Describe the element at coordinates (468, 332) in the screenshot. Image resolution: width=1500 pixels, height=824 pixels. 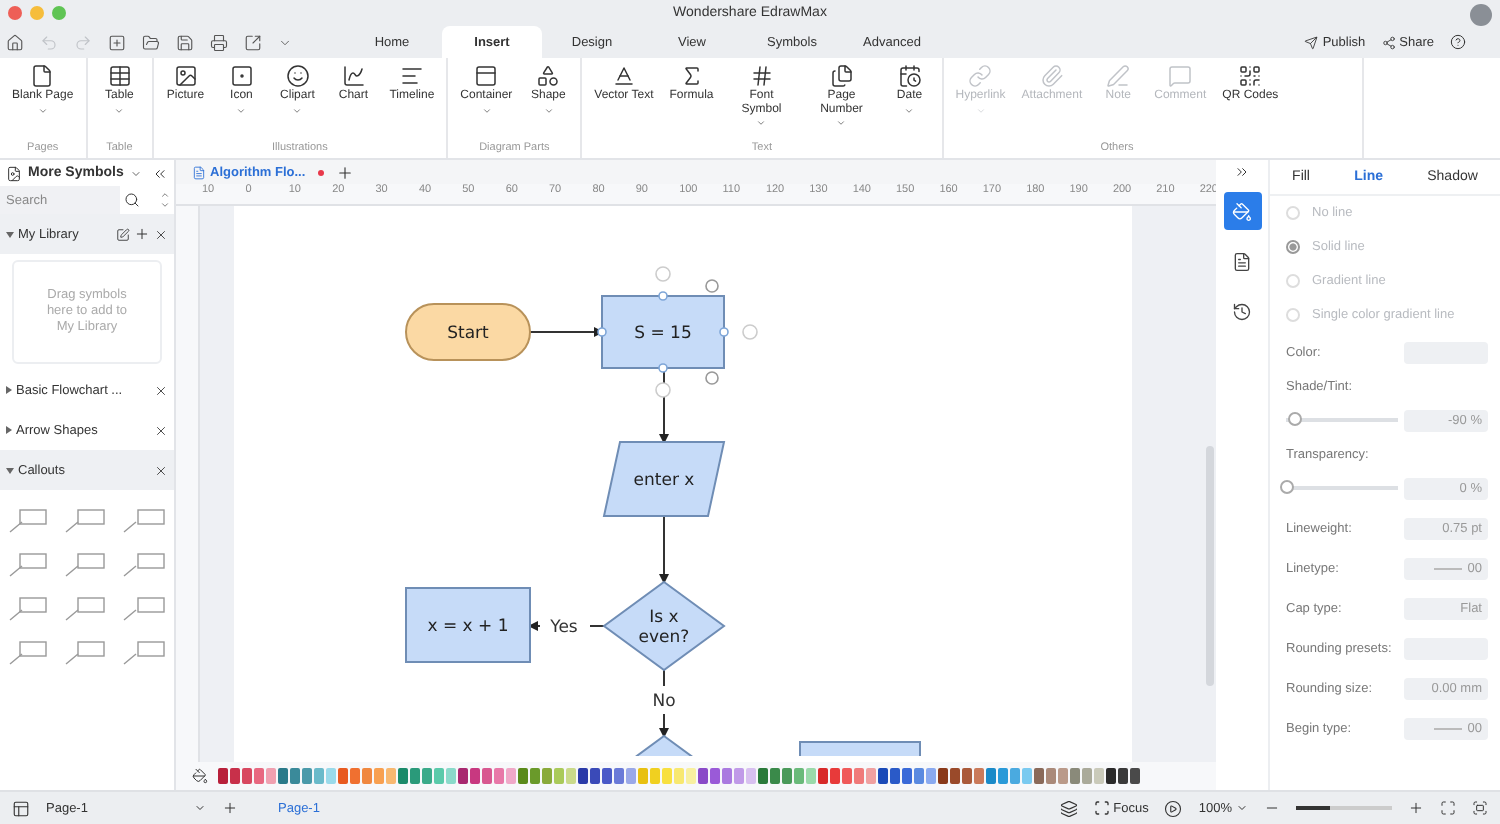
I see `start-terminal-shape: Start` at that location.